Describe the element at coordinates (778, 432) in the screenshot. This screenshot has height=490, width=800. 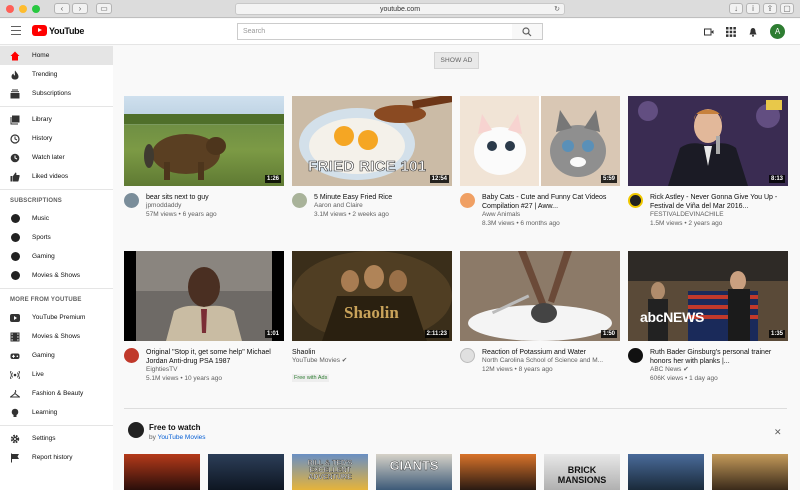
I see `close-icon: ✕` at that location.